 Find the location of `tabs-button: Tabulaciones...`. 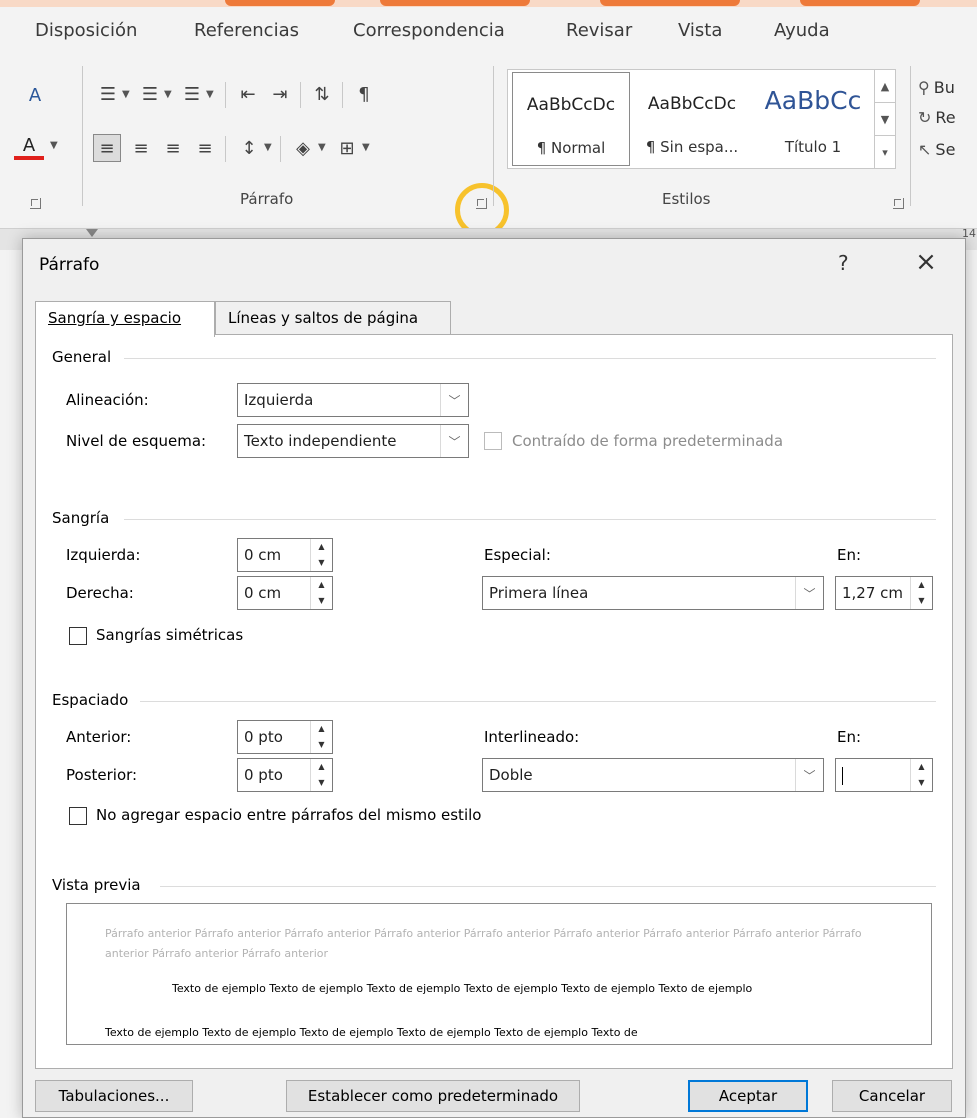

tabs-button: Tabulaciones... is located at coordinates (114, 1096).